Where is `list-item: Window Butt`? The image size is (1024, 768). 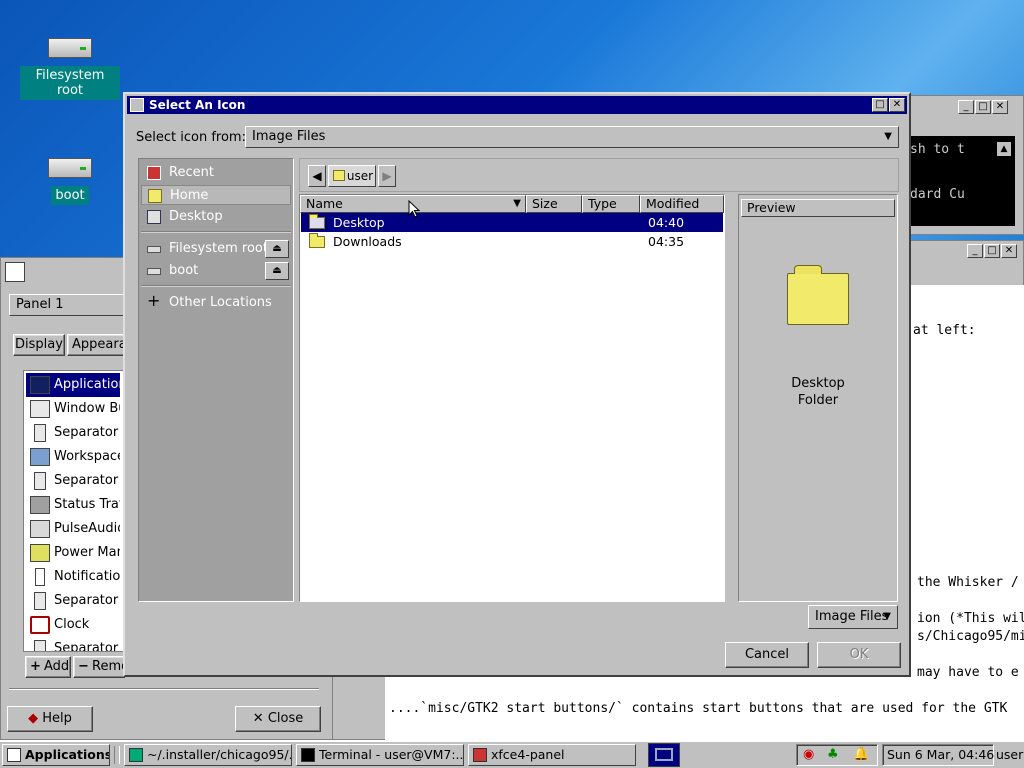
list-item: Window Butt is located at coordinates (73, 409).